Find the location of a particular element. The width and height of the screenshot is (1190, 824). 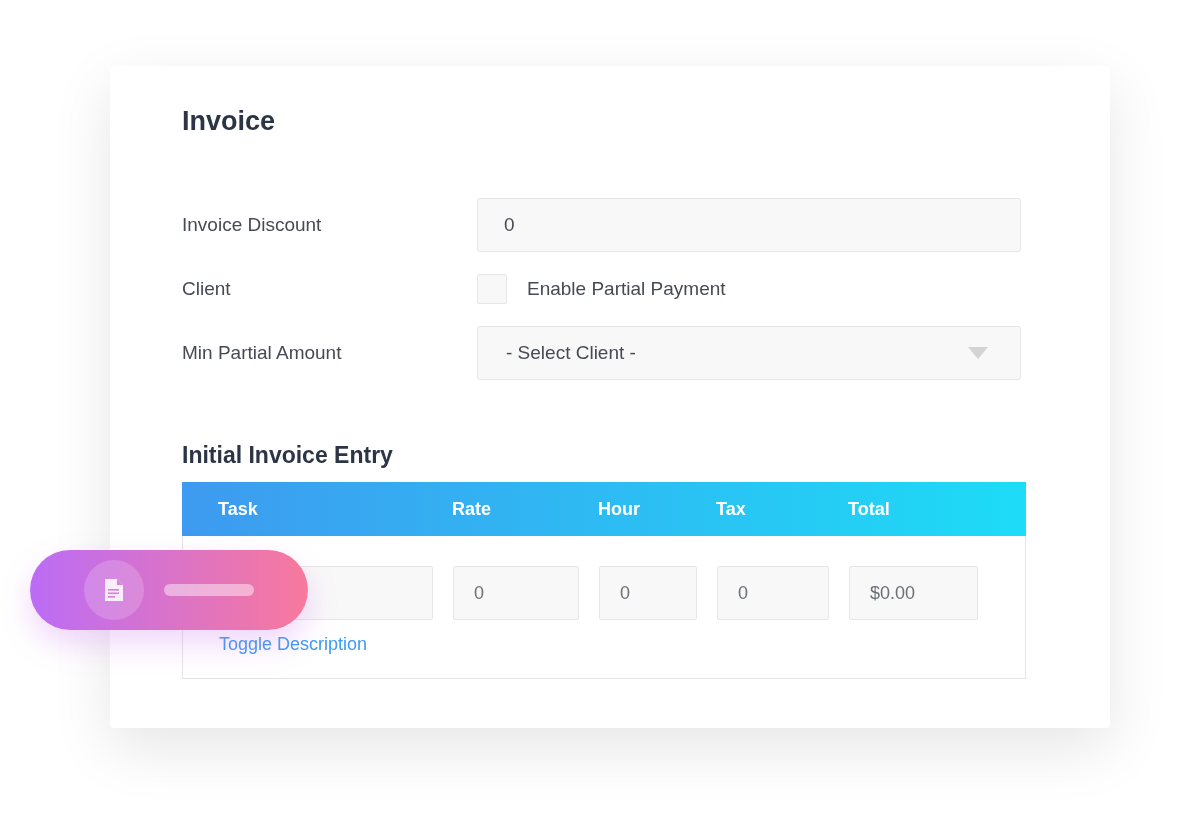

checkbox is located at coordinates (492, 289).